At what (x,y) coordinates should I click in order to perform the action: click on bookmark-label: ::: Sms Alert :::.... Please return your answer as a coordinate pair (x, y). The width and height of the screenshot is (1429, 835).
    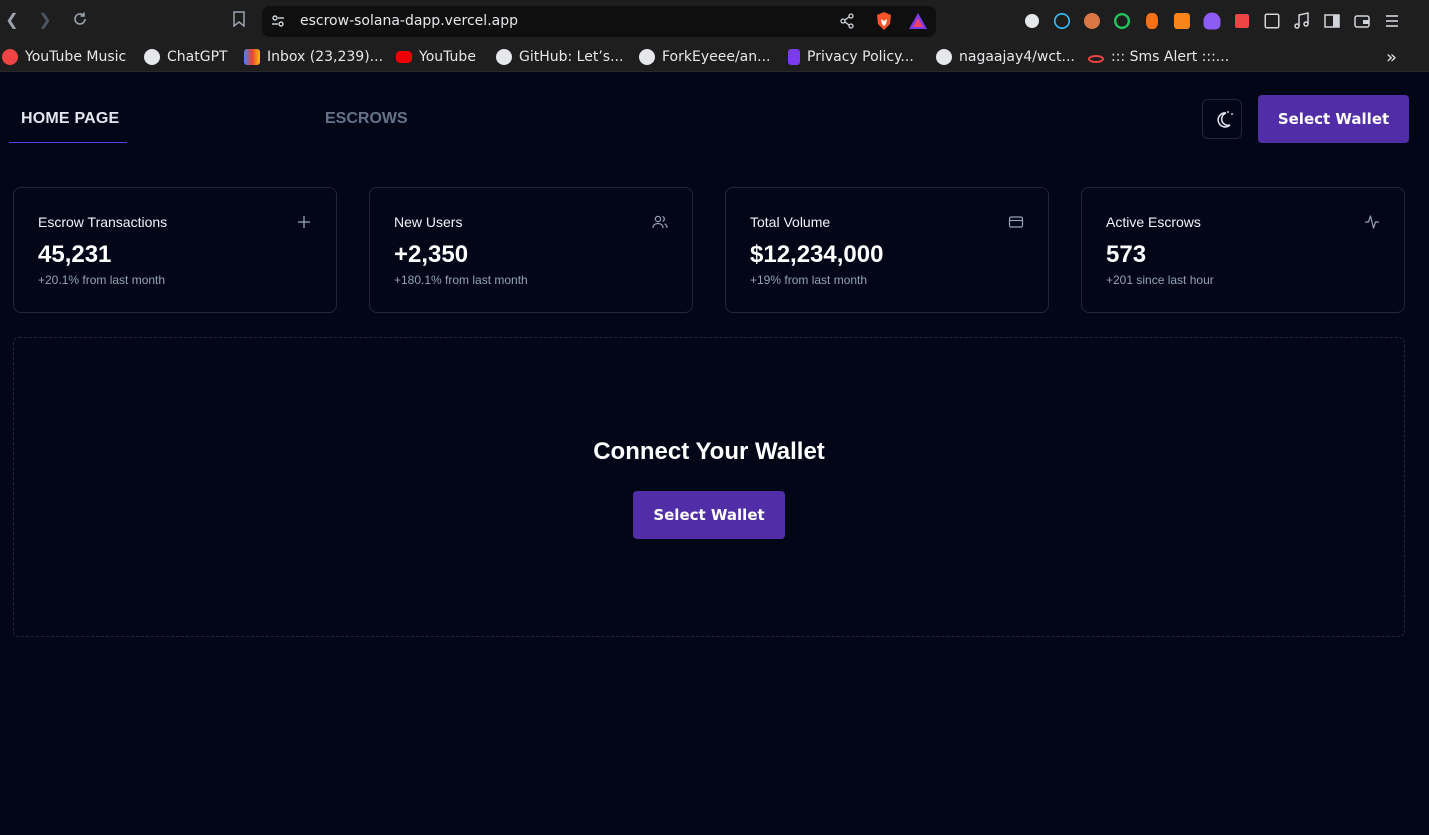
    Looking at the image, I should click on (1170, 57).